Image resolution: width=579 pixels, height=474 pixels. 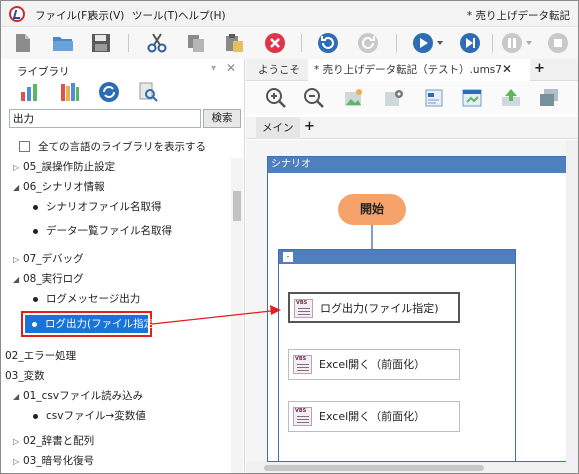 What do you see at coordinates (419, 70) in the screenshot?
I see `tab-scenario: * 売り上げデータ転記（テスト）.ums7` at bounding box center [419, 70].